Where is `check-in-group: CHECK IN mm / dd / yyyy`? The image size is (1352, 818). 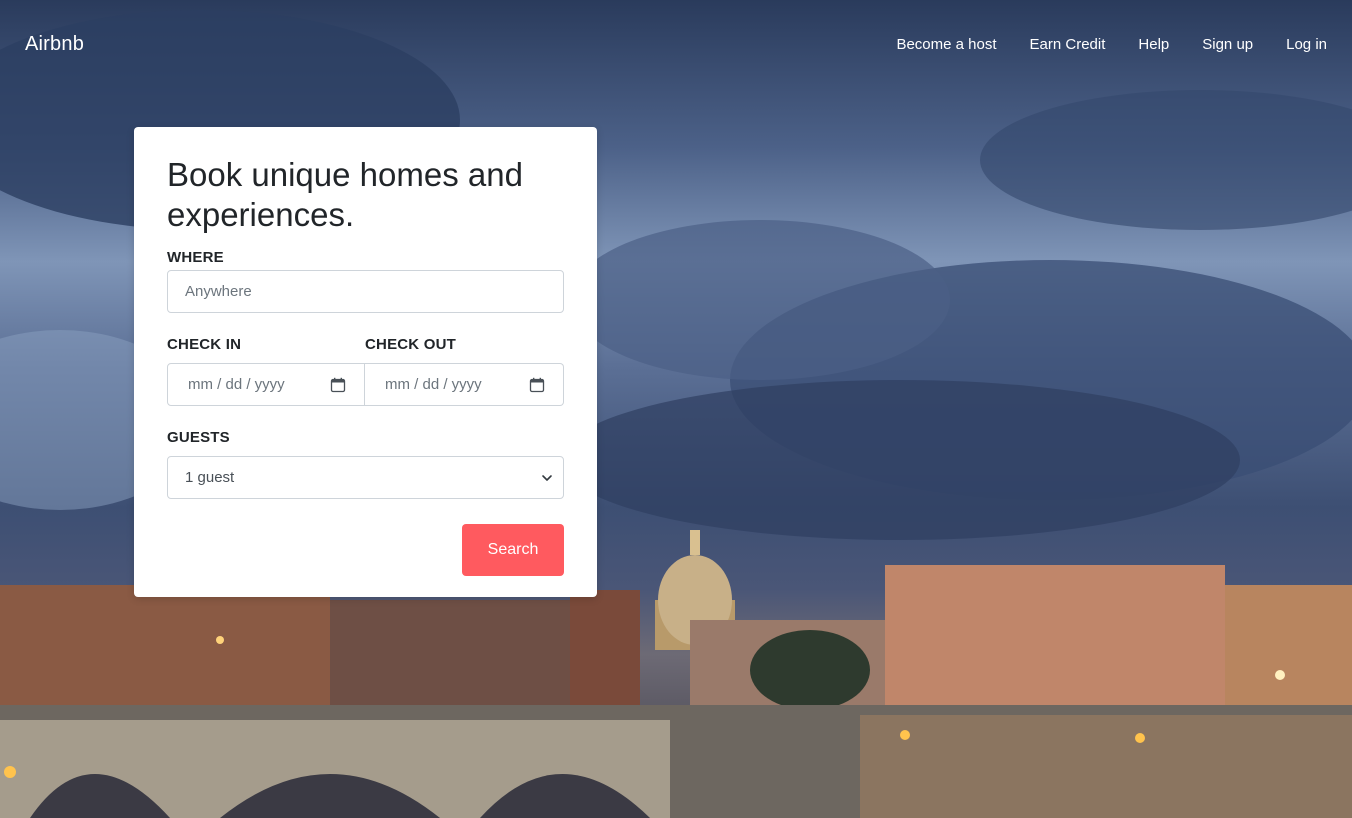
check-in-group: CHECK IN mm / dd / yyyy is located at coordinates (266, 371).